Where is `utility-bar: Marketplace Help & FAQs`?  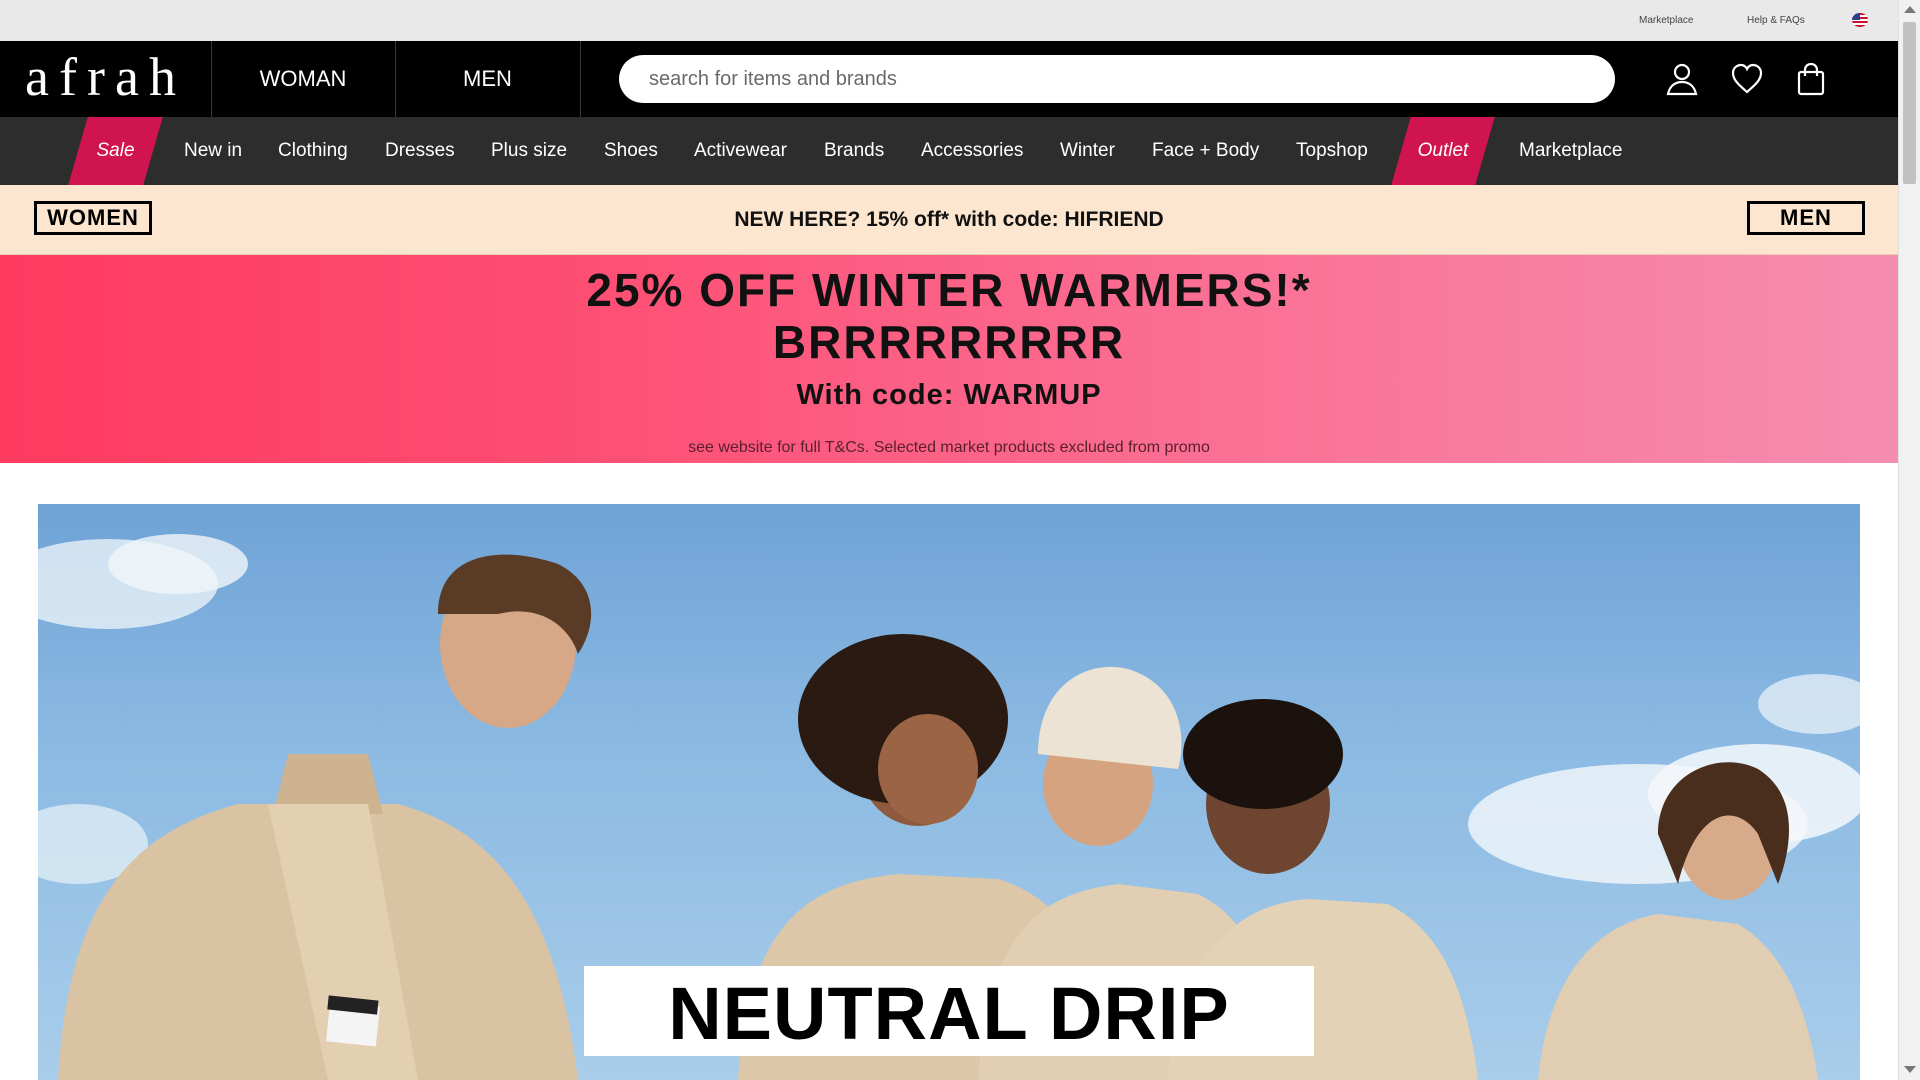 utility-bar: Marketplace Help & FAQs is located at coordinates (949, 21).